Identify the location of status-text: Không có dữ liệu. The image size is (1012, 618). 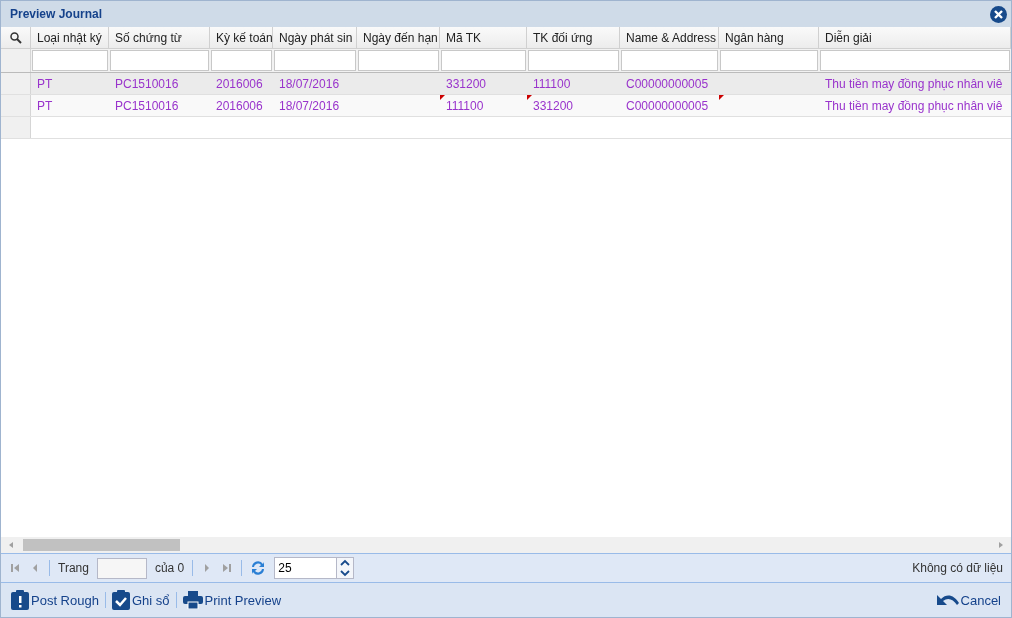
(957, 568).